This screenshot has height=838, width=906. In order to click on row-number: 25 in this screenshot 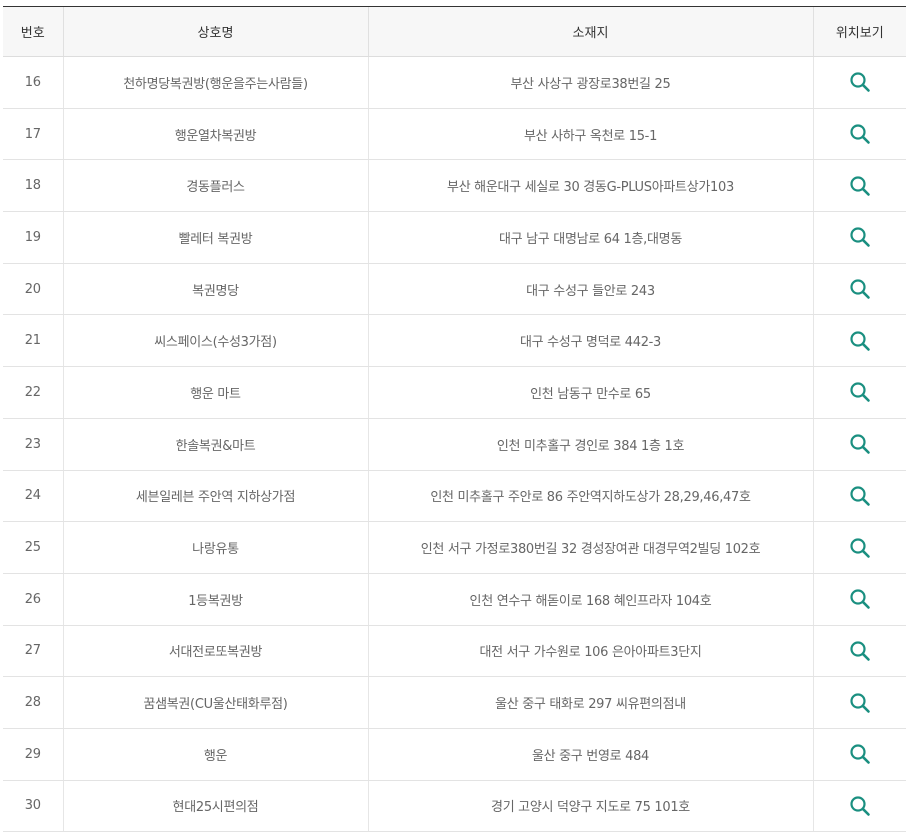, I will do `click(33, 547)`.